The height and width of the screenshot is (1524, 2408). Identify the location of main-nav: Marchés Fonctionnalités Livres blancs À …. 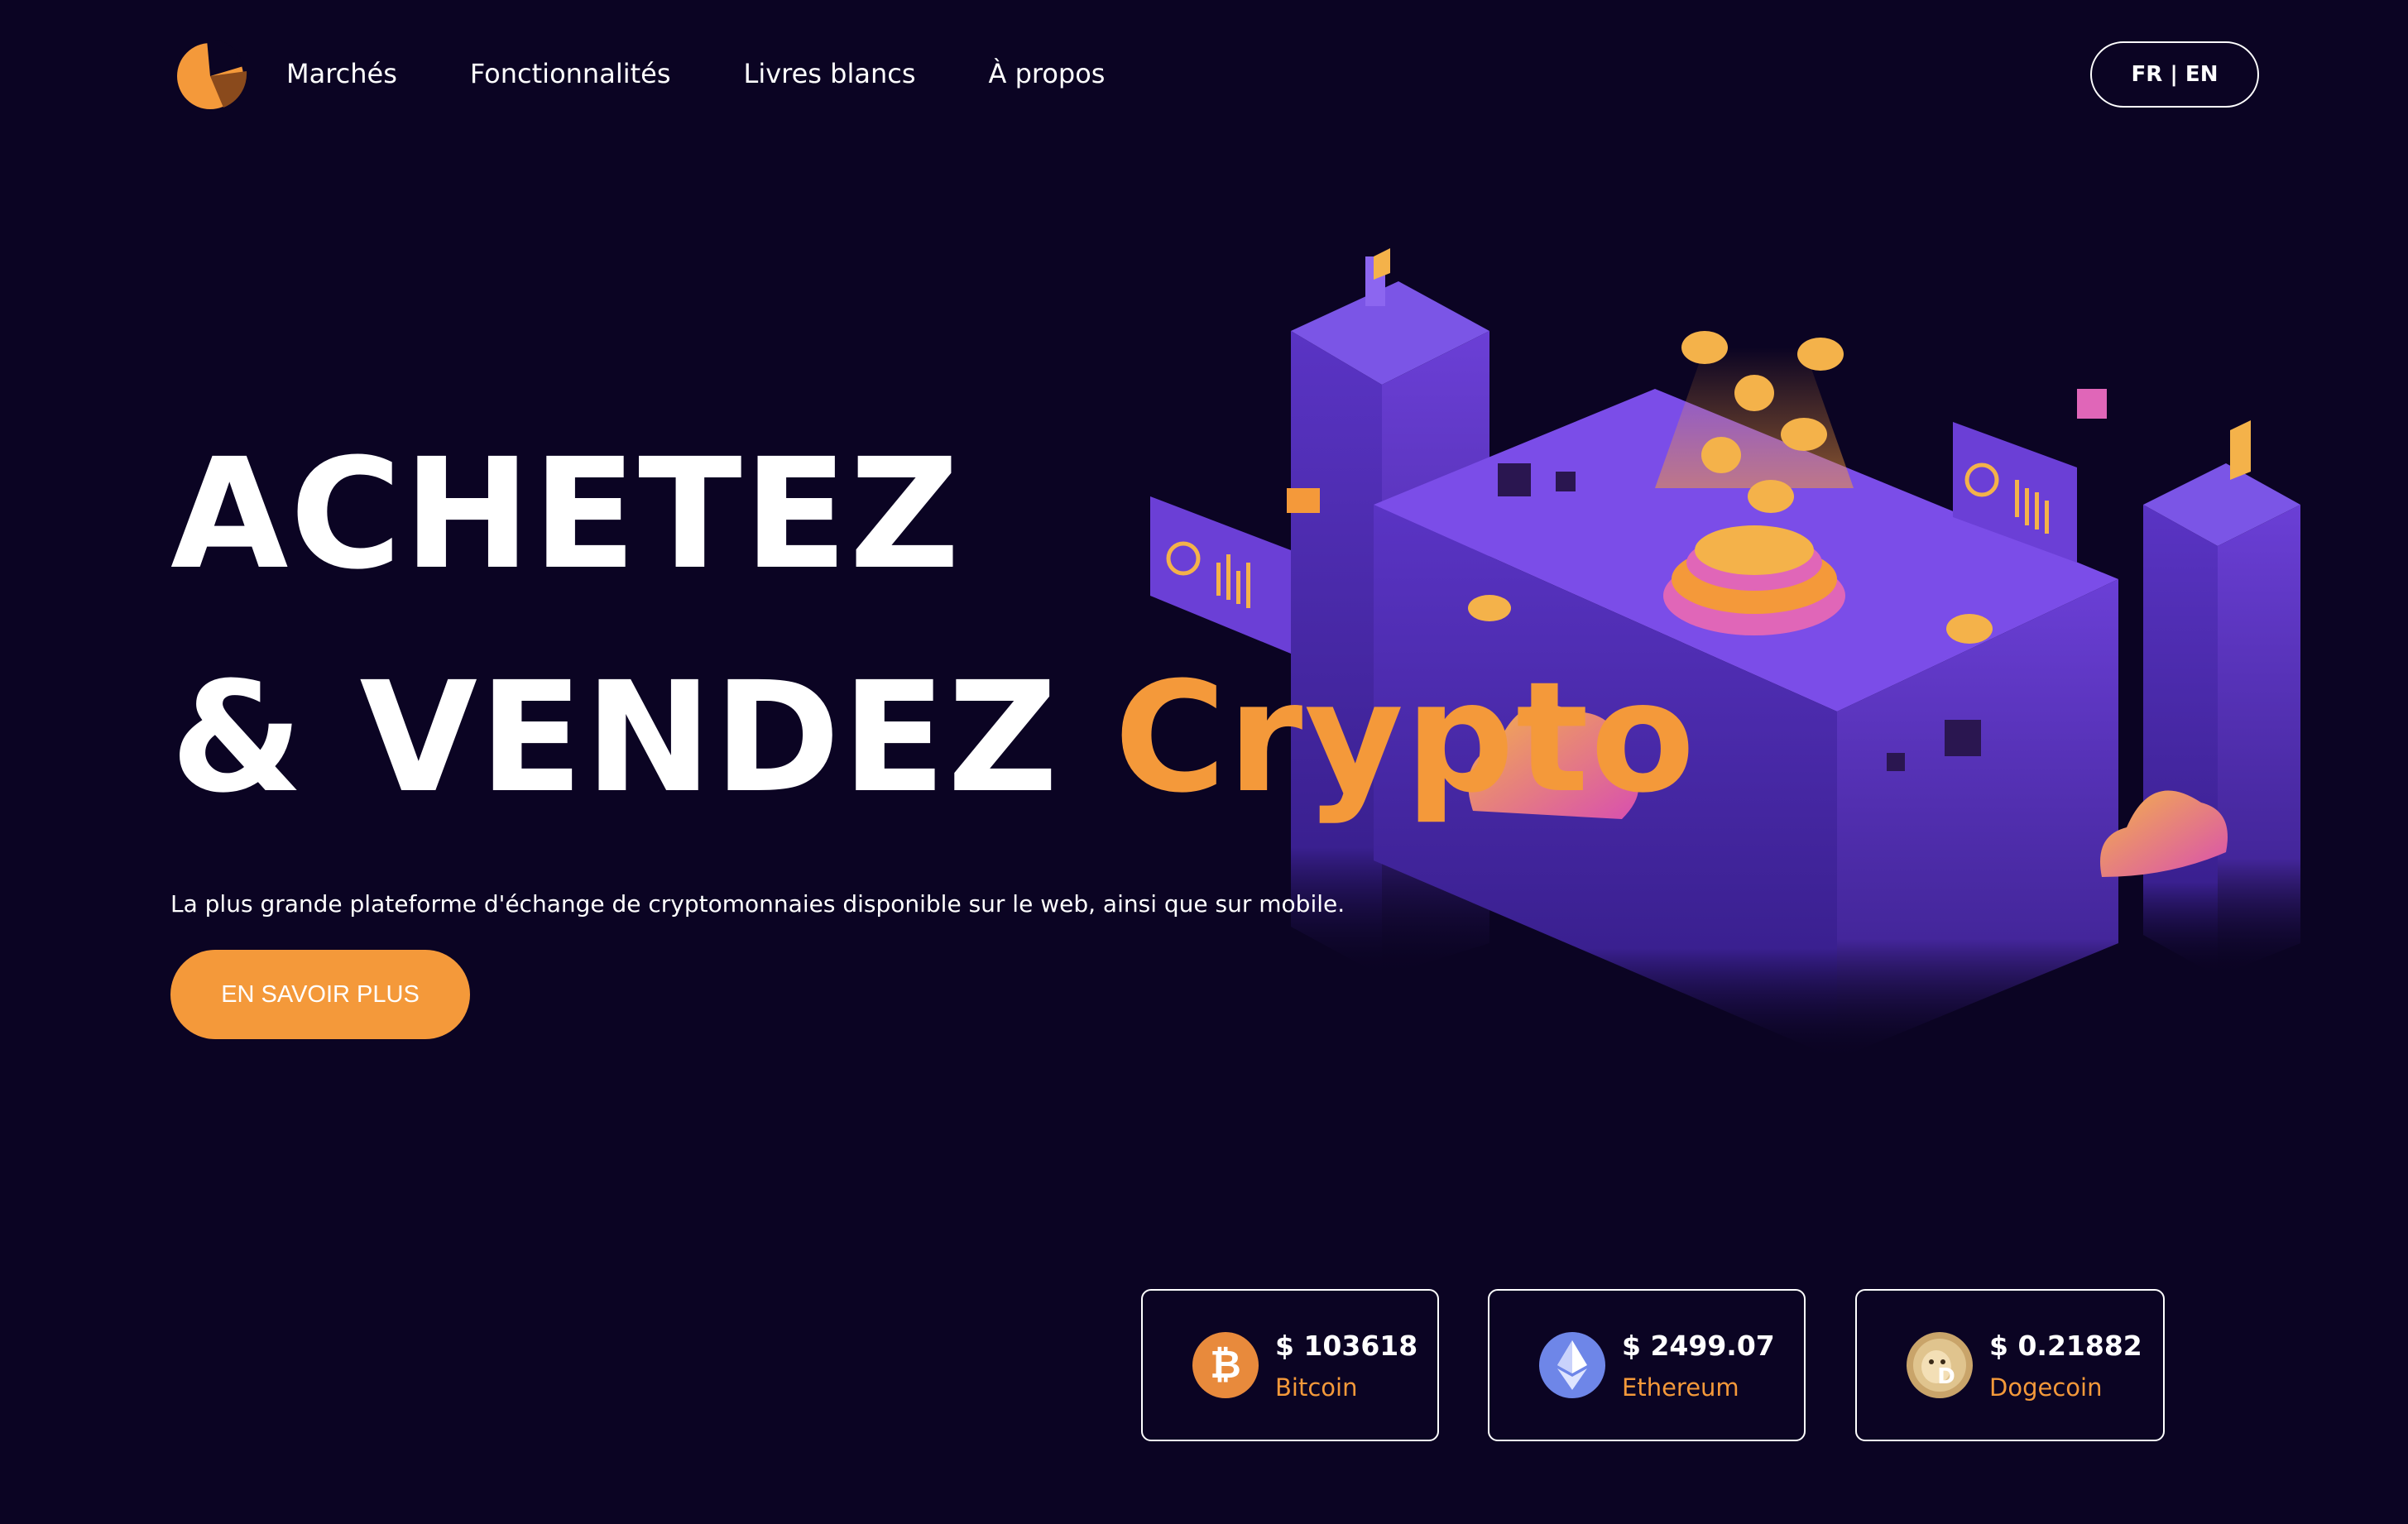
(732, 74).